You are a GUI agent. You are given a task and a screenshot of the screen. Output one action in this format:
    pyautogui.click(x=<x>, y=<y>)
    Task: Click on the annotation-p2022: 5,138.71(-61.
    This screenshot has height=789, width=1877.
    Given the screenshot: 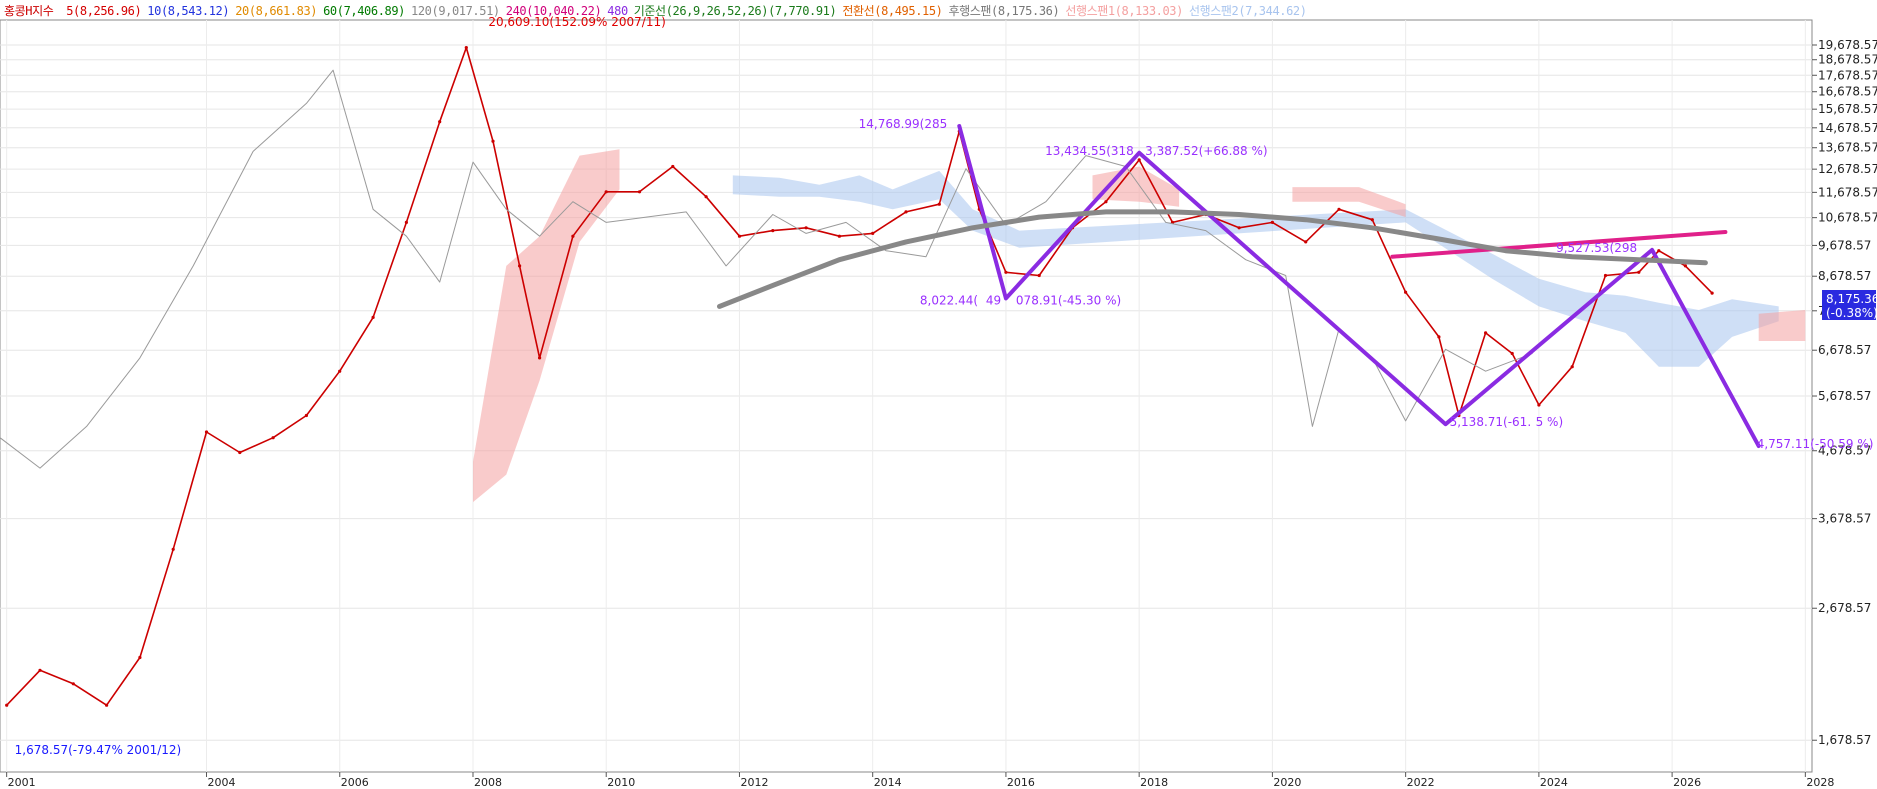 What is the action you would take?
    pyautogui.click(x=1491, y=422)
    